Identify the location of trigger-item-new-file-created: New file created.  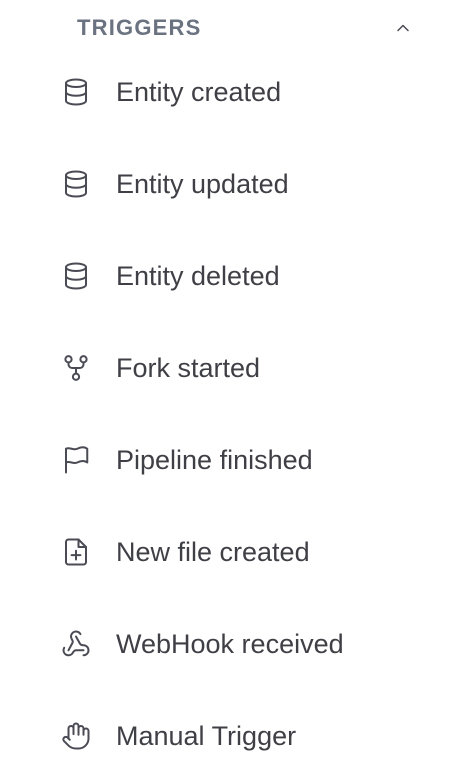
(244, 552).